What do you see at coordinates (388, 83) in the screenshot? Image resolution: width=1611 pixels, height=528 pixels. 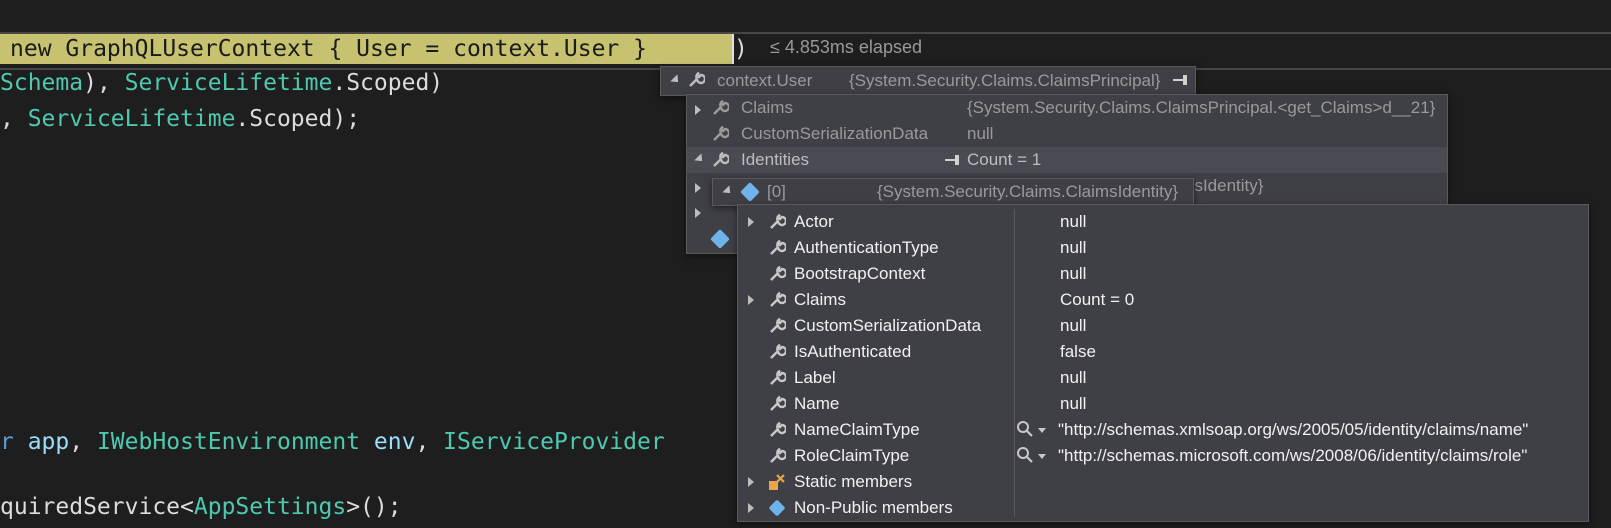 I see `code-token: .Scoped)` at bounding box center [388, 83].